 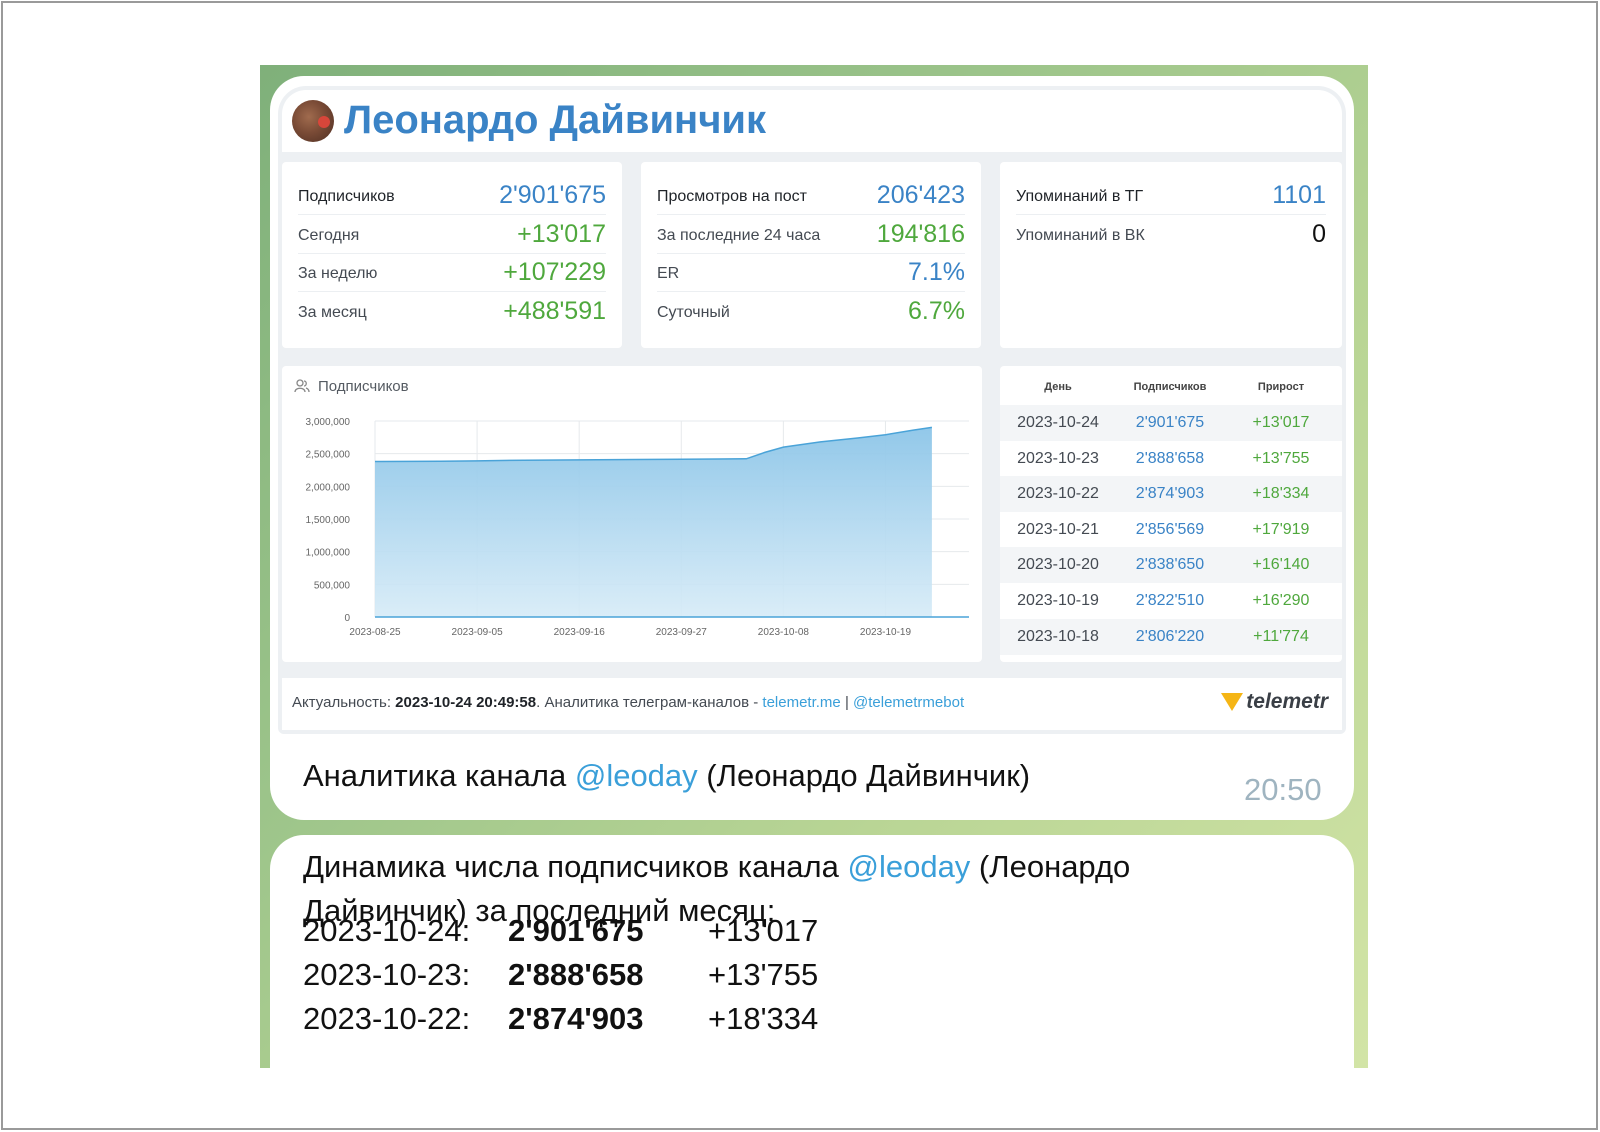 I want to click on message2-subs: 2'888'658, so click(x=576, y=974).